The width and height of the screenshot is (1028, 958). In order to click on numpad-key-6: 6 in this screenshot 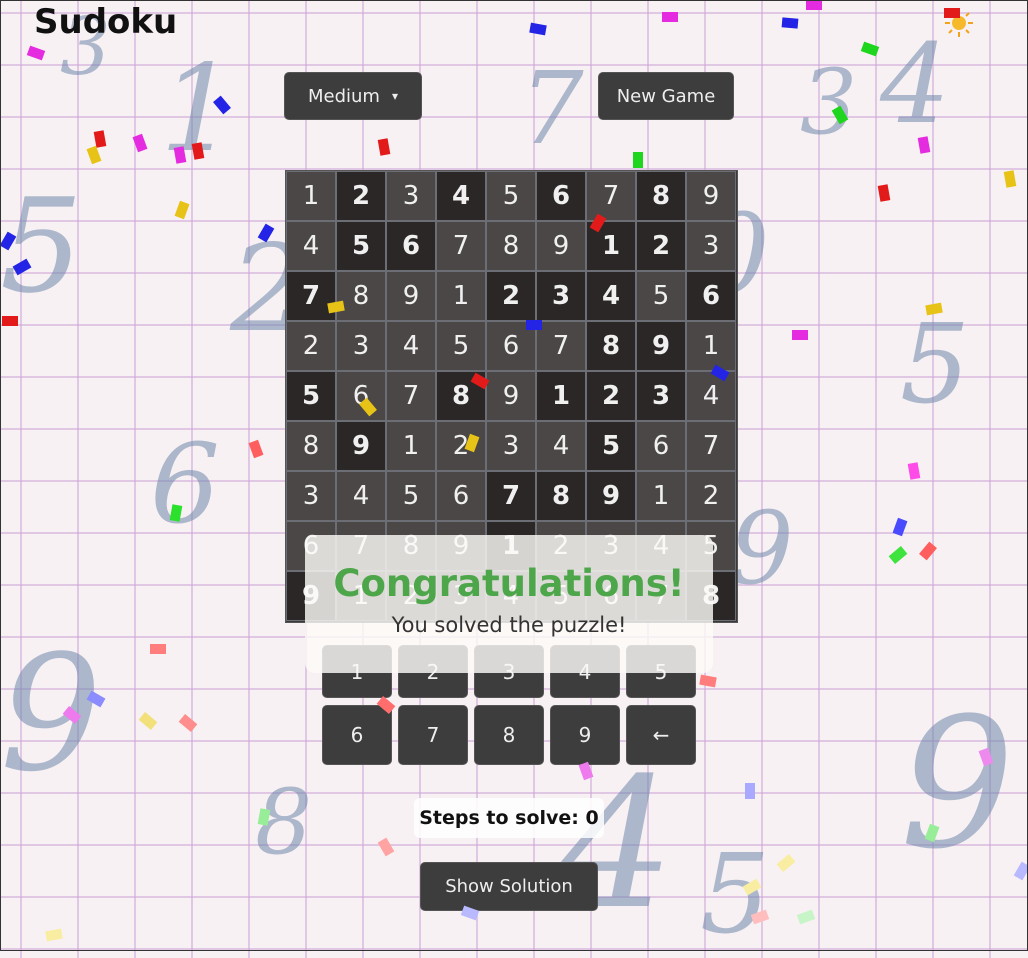, I will do `click(357, 735)`.